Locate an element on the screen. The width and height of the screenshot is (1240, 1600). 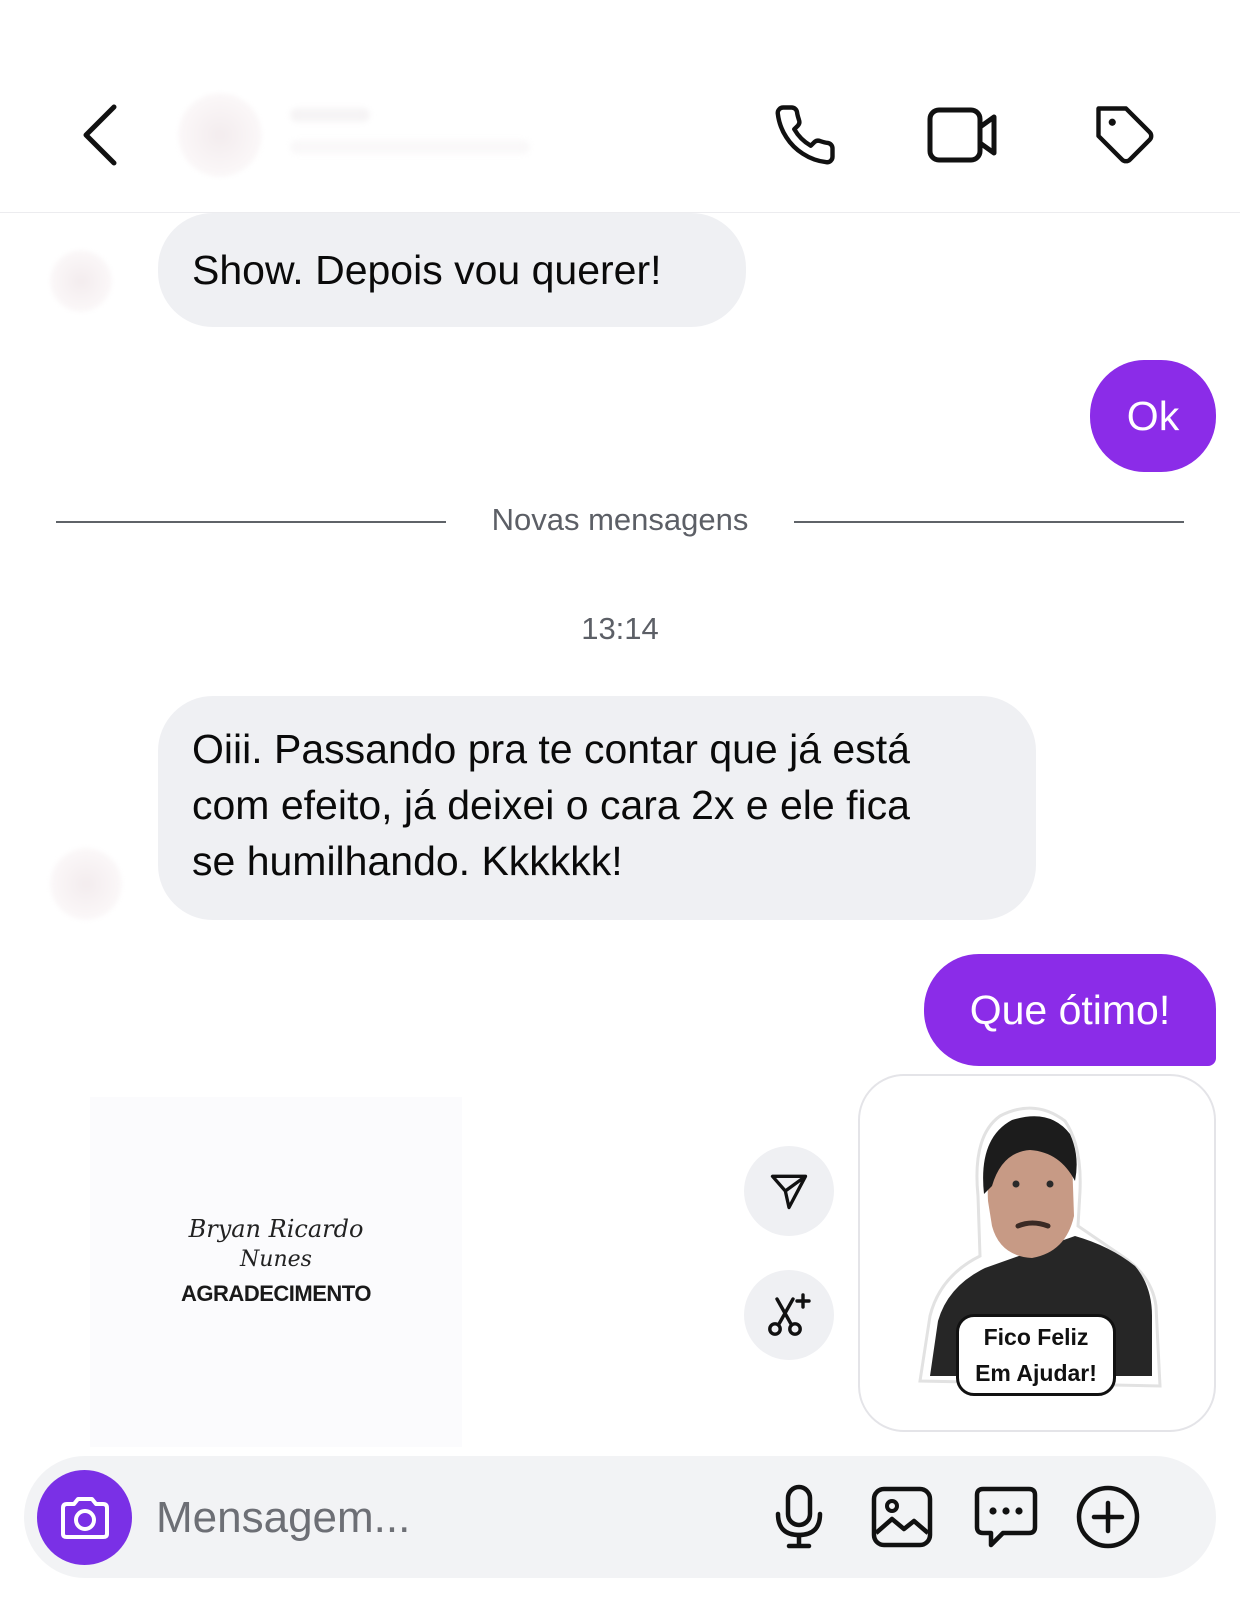
plus-circle-icon is located at coordinates (1108, 1517).